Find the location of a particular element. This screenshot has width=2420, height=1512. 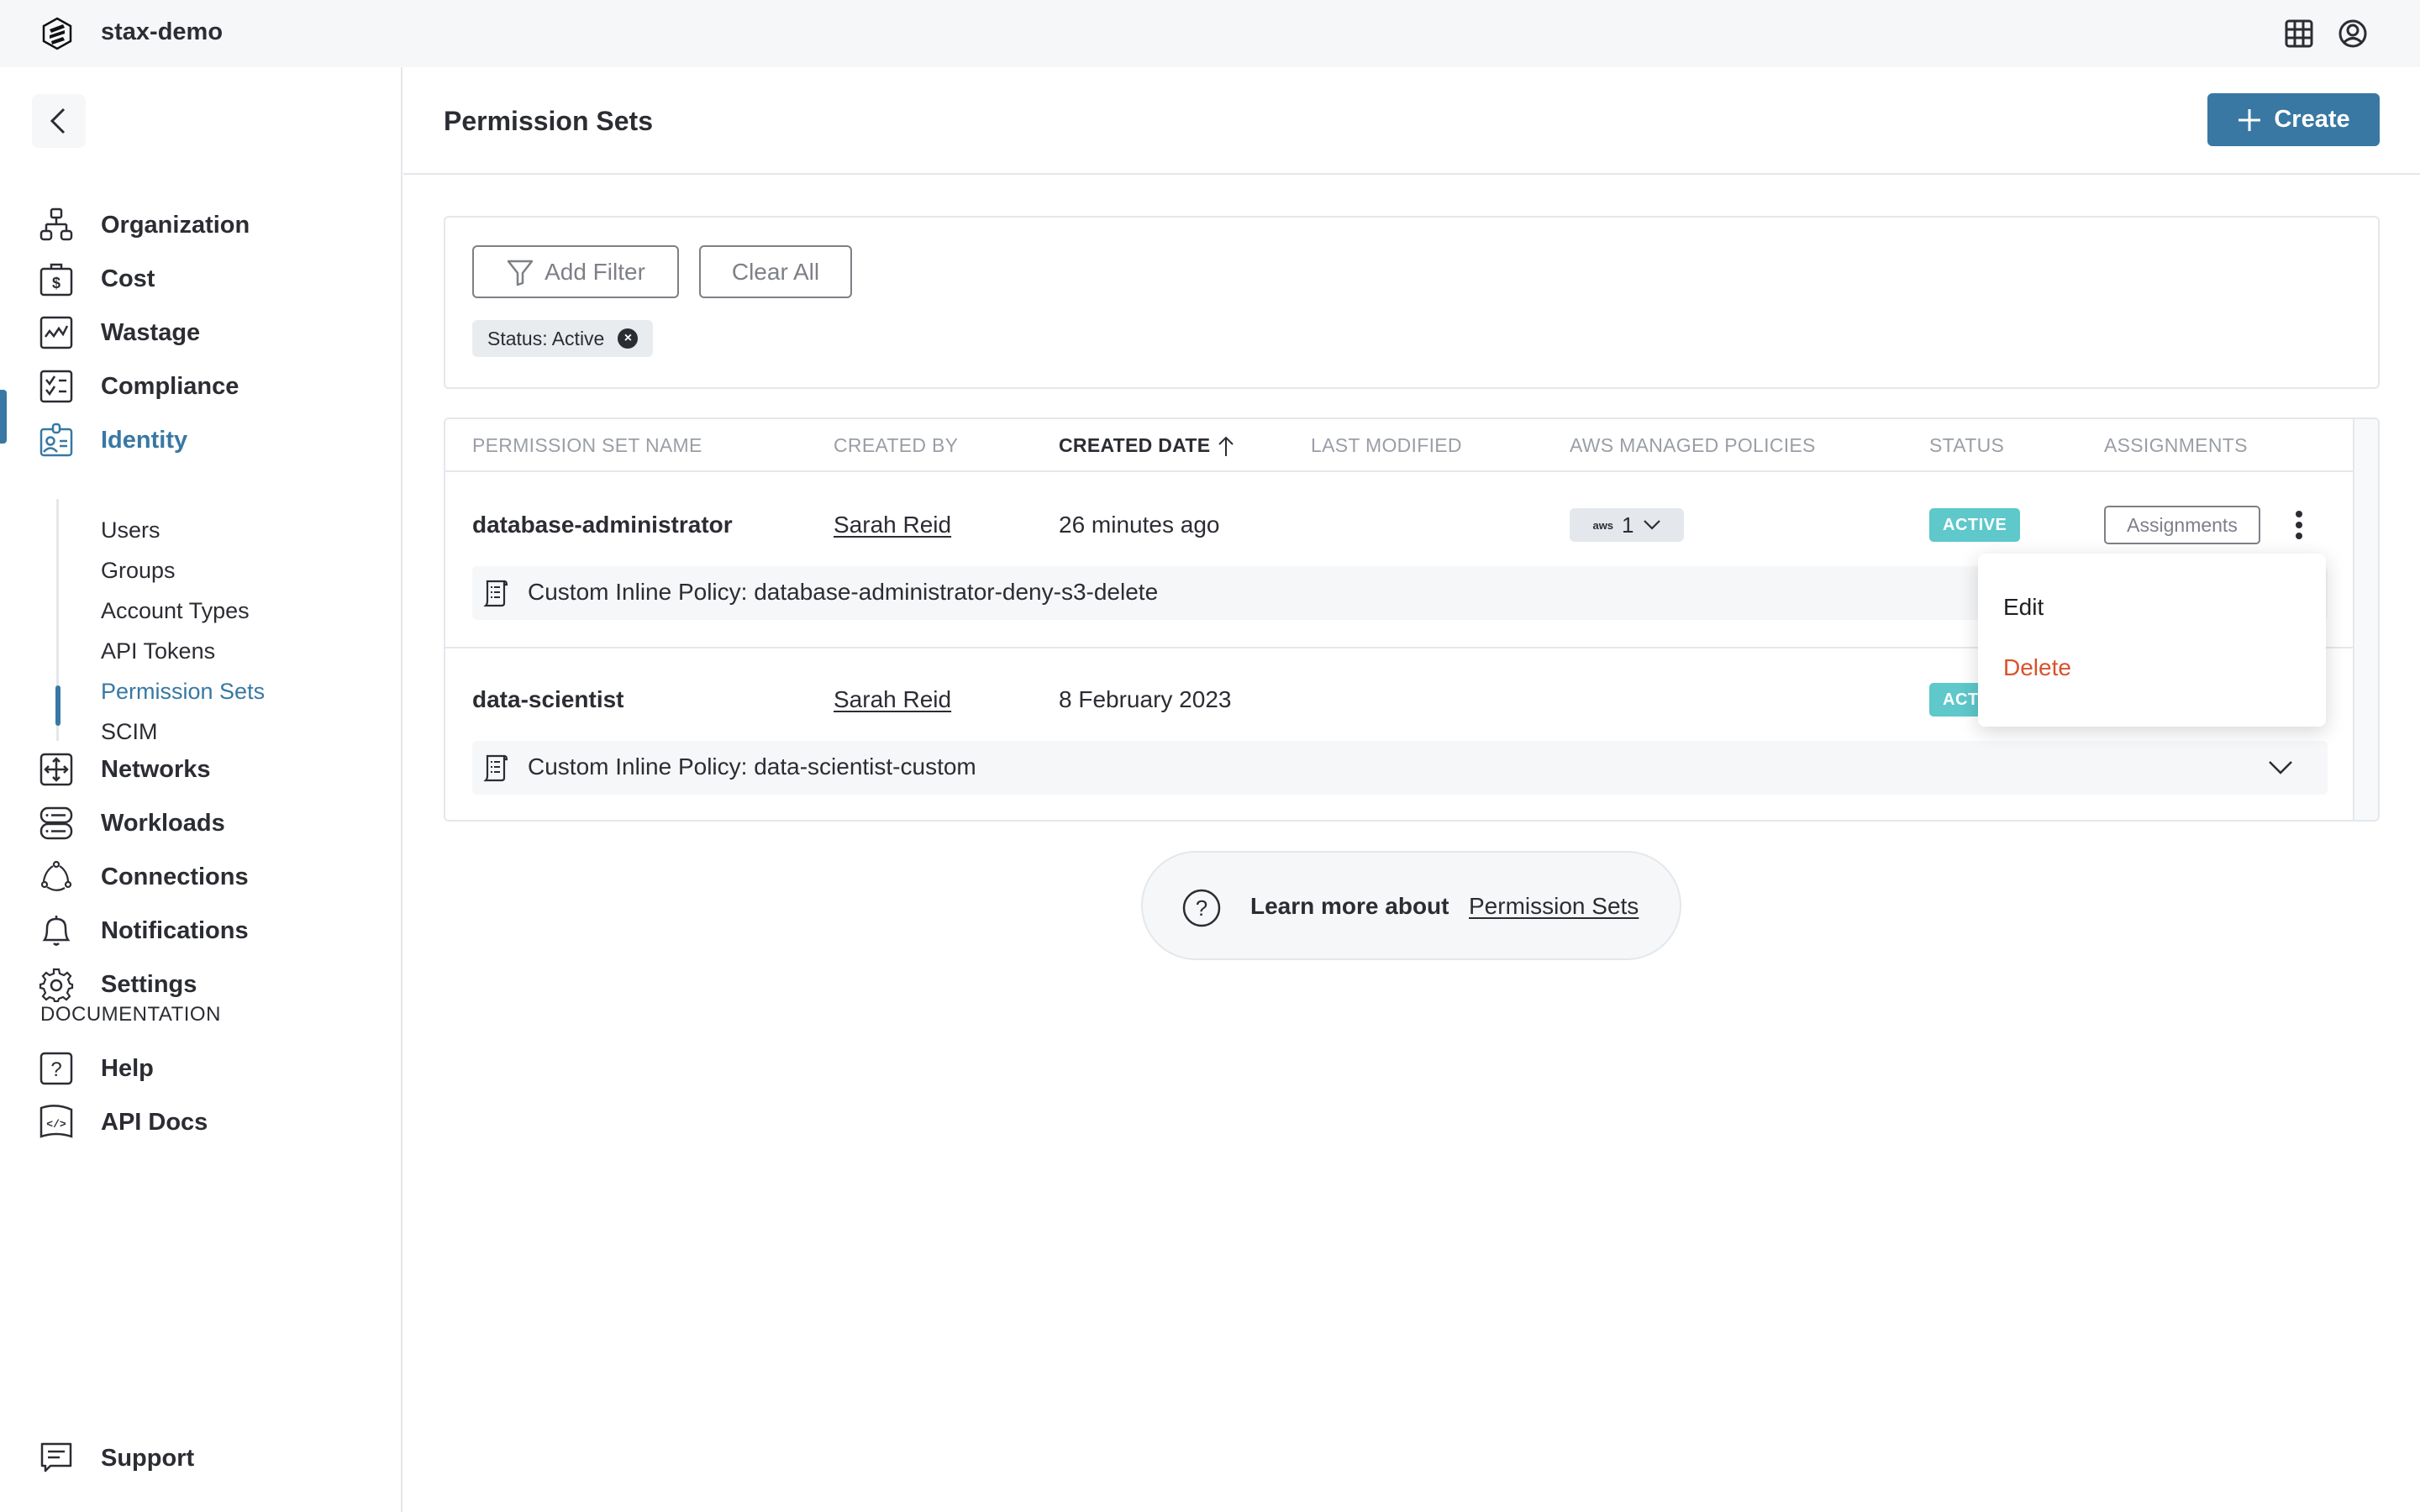

chevron-left-icon is located at coordinates (59, 121).